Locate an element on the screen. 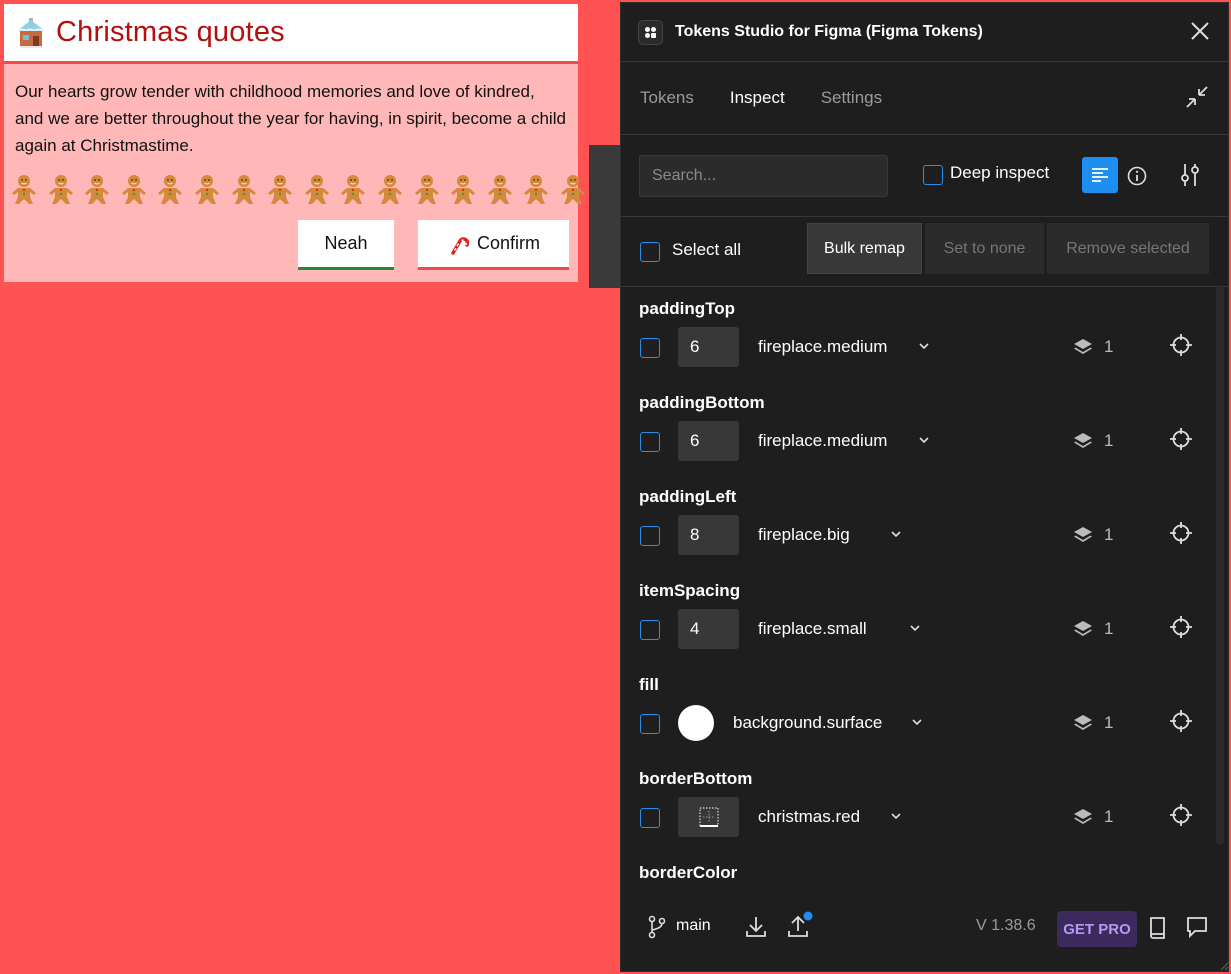  list-view-button is located at coordinates (1100, 175).